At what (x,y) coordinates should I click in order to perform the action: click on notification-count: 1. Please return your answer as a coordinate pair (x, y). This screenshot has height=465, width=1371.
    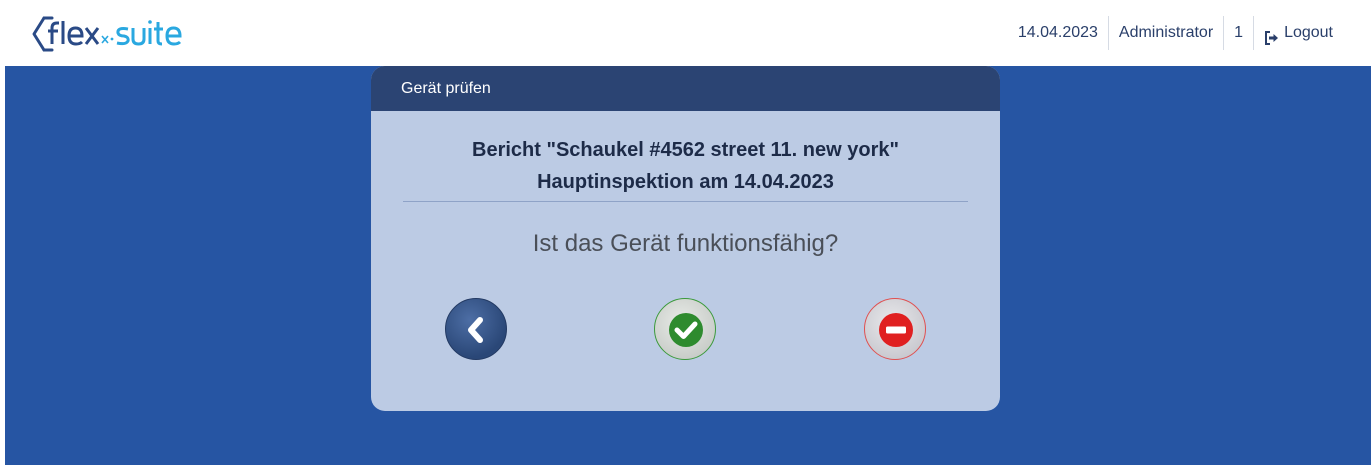
    Looking at the image, I should click on (1238, 33).